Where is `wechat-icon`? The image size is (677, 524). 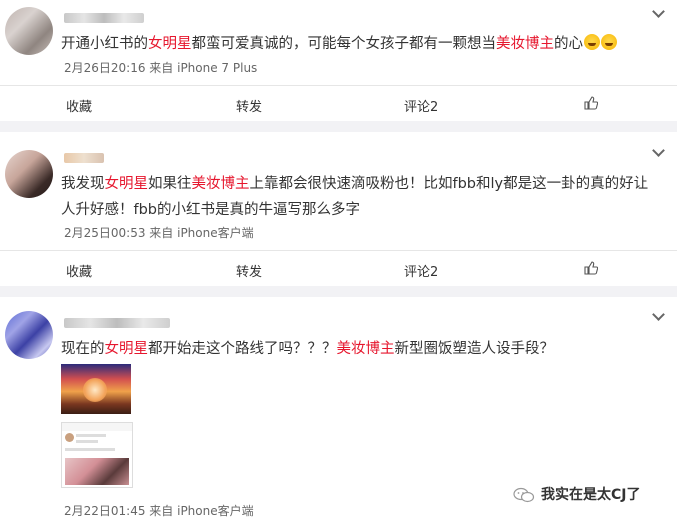 wechat-icon is located at coordinates (524, 495).